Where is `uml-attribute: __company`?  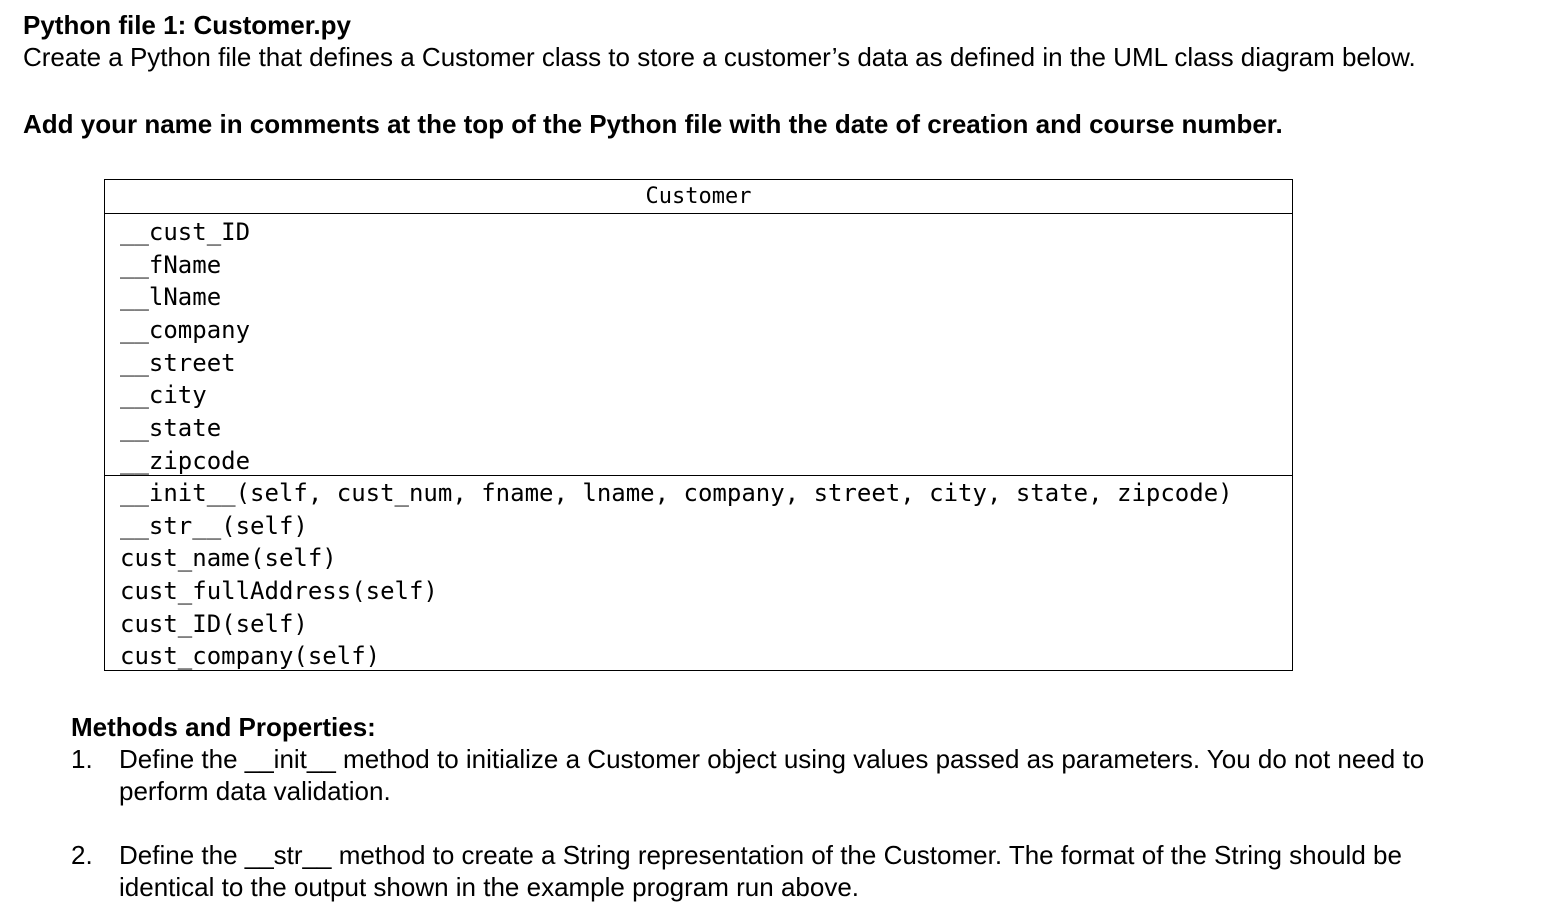 uml-attribute: __company is located at coordinates (185, 330).